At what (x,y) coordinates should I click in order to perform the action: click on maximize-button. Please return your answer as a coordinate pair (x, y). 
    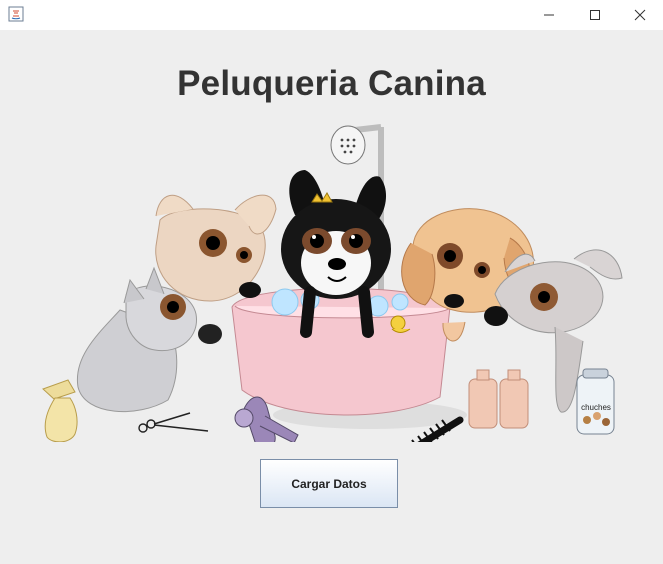
    Looking at the image, I should click on (595, 15).